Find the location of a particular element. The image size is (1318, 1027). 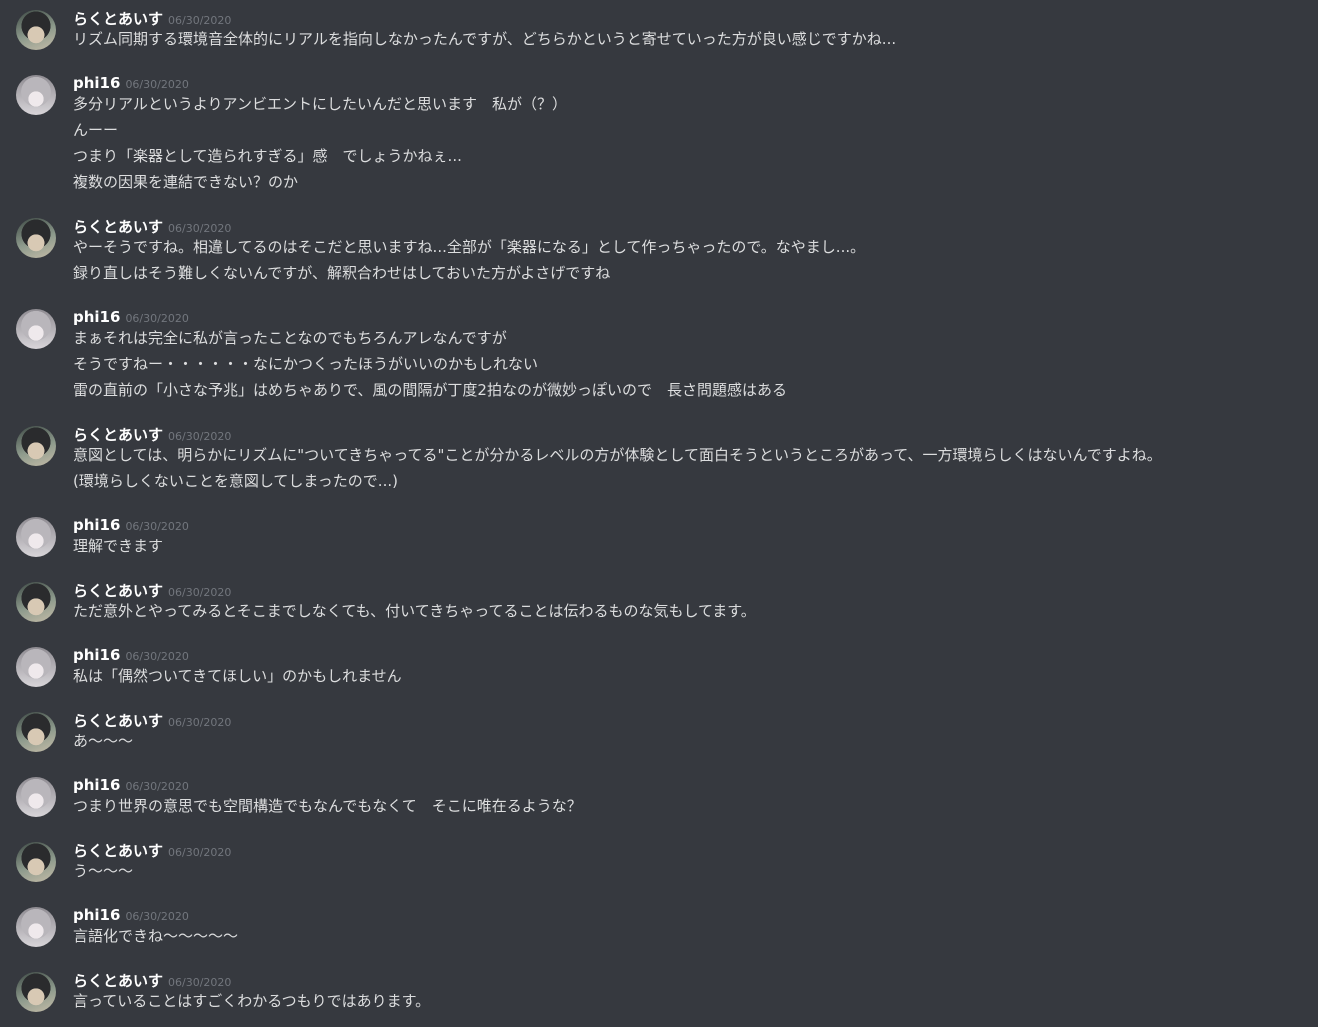

message-text: そうですねー・・・・・・なにかつくったほうがいいのかもしれない is located at coordinates (306, 364).